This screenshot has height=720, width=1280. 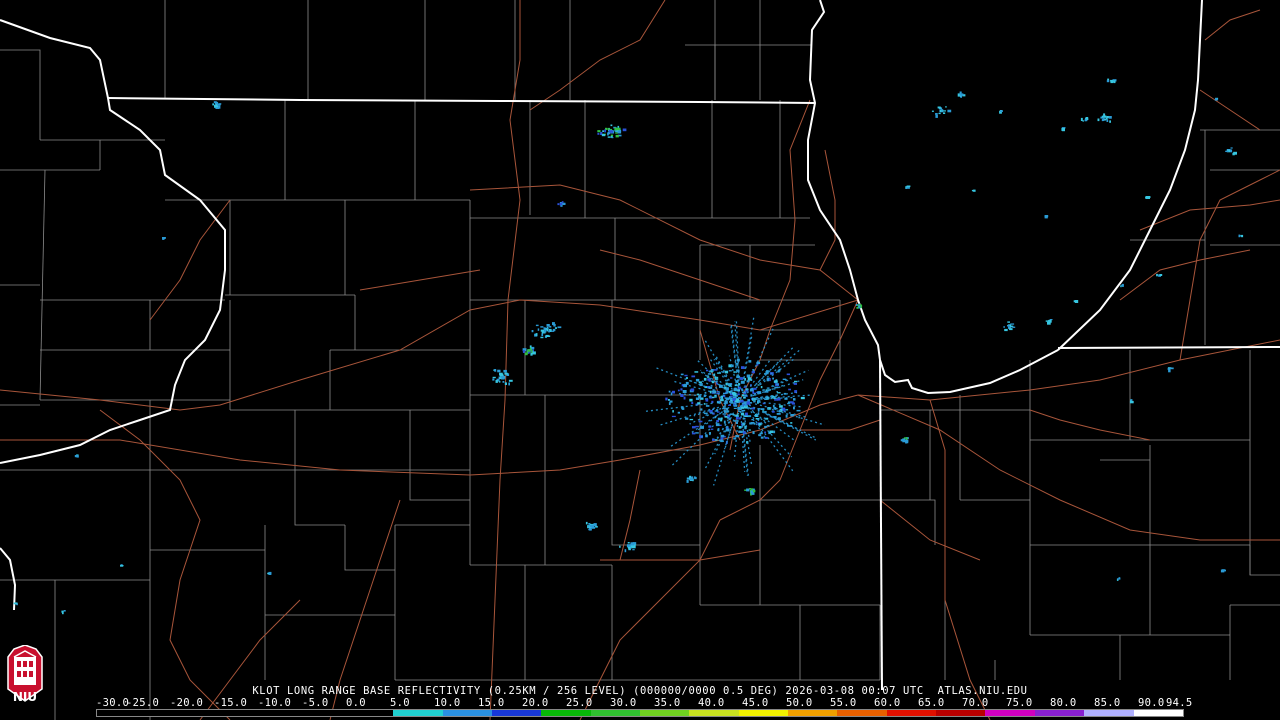 What do you see at coordinates (275, 703) in the screenshot?
I see `scale-label: -10.0` at bounding box center [275, 703].